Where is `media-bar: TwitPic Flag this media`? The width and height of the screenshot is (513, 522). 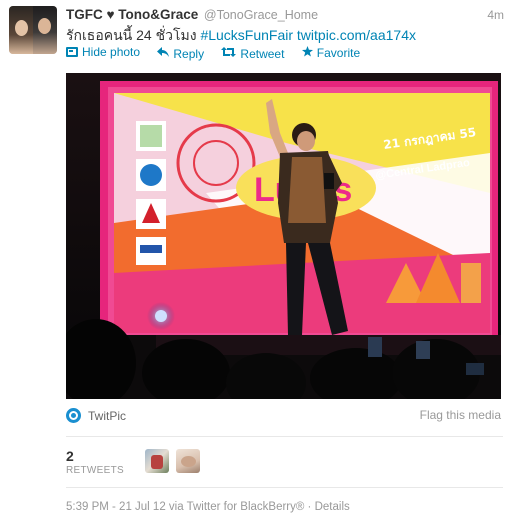
media-bar: TwitPic Flag this media is located at coordinates (283, 417).